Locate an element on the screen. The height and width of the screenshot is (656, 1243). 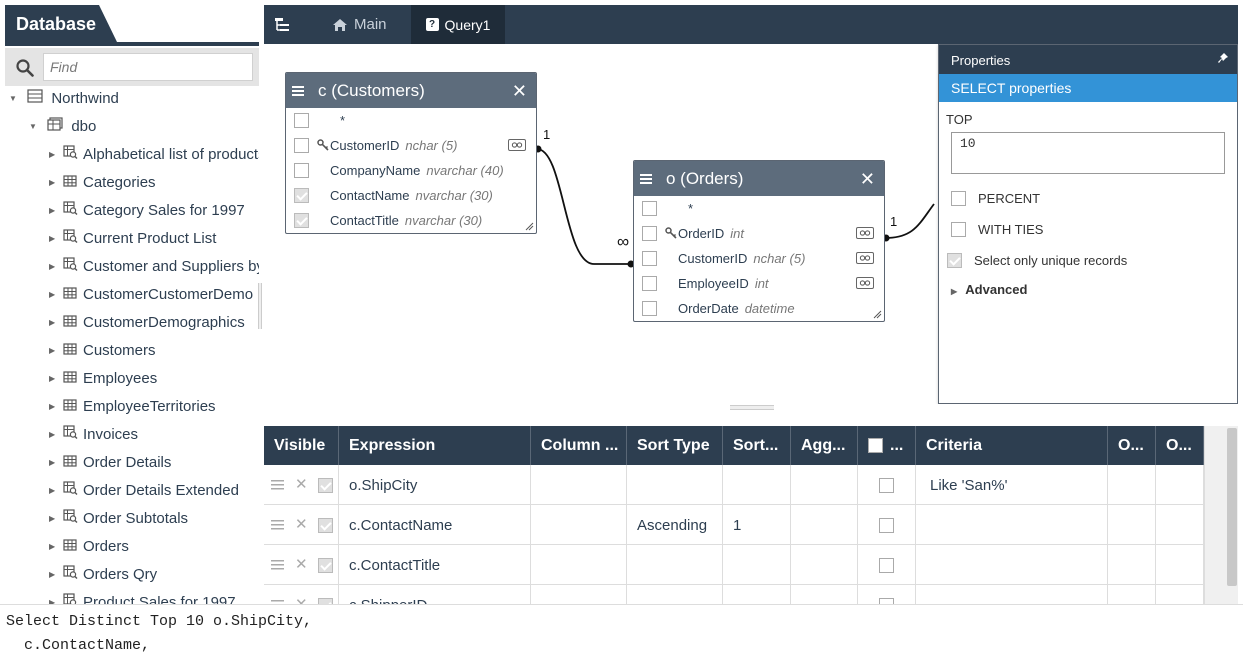
tree-item: ▶ Employees is located at coordinates (103, 379).